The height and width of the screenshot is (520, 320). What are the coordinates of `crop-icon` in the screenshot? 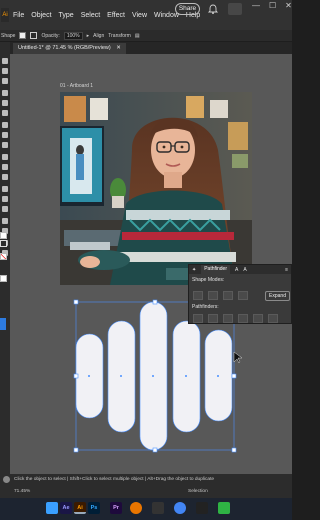 It's located at (243, 318).